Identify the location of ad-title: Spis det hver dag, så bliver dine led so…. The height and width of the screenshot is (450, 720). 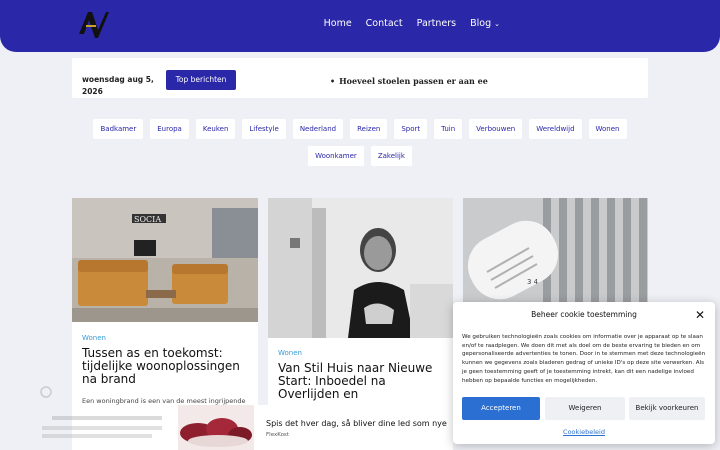
(356, 423).